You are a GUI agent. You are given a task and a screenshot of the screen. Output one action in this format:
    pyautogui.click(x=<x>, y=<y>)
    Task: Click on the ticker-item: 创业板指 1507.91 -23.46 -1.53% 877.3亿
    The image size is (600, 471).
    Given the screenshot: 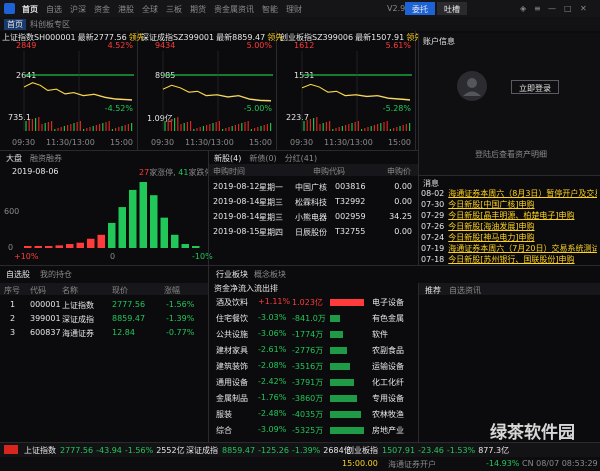 What is the action you would take?
    pyautogui.click(x=427, y=450)
    